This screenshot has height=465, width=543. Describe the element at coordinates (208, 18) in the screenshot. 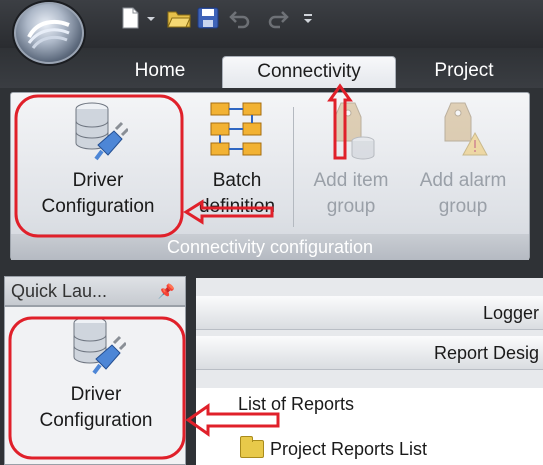

I see `save-icon` at that location.